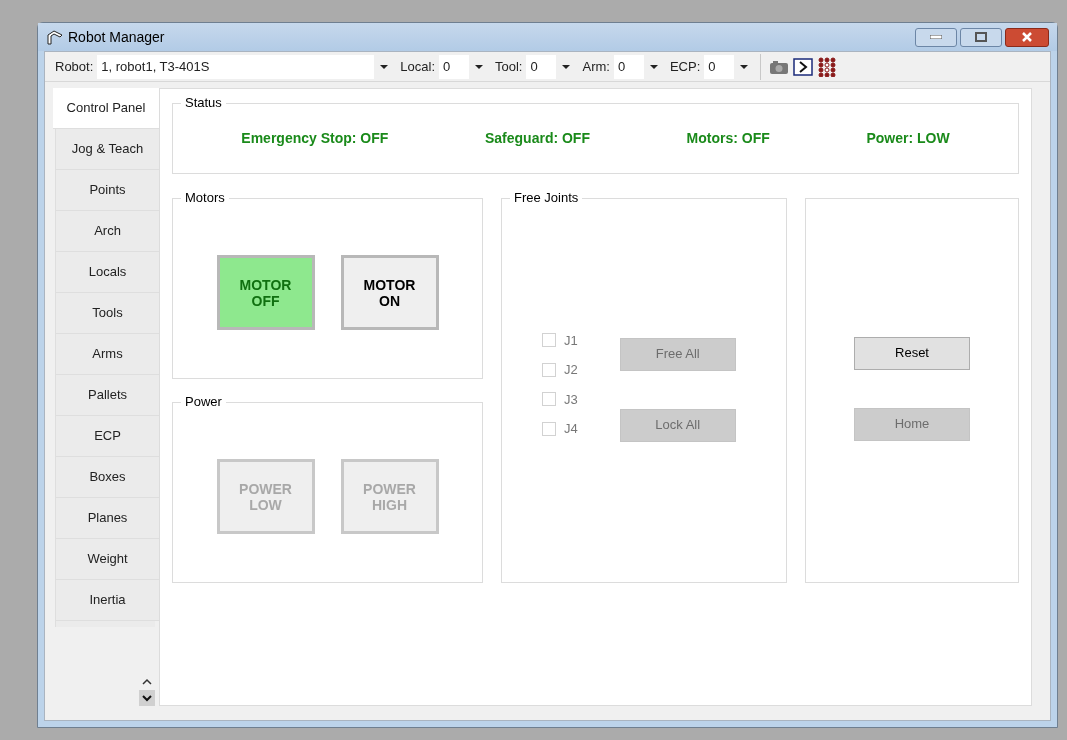  I want to click on window-title: Robot Manager, so click(116, 37).